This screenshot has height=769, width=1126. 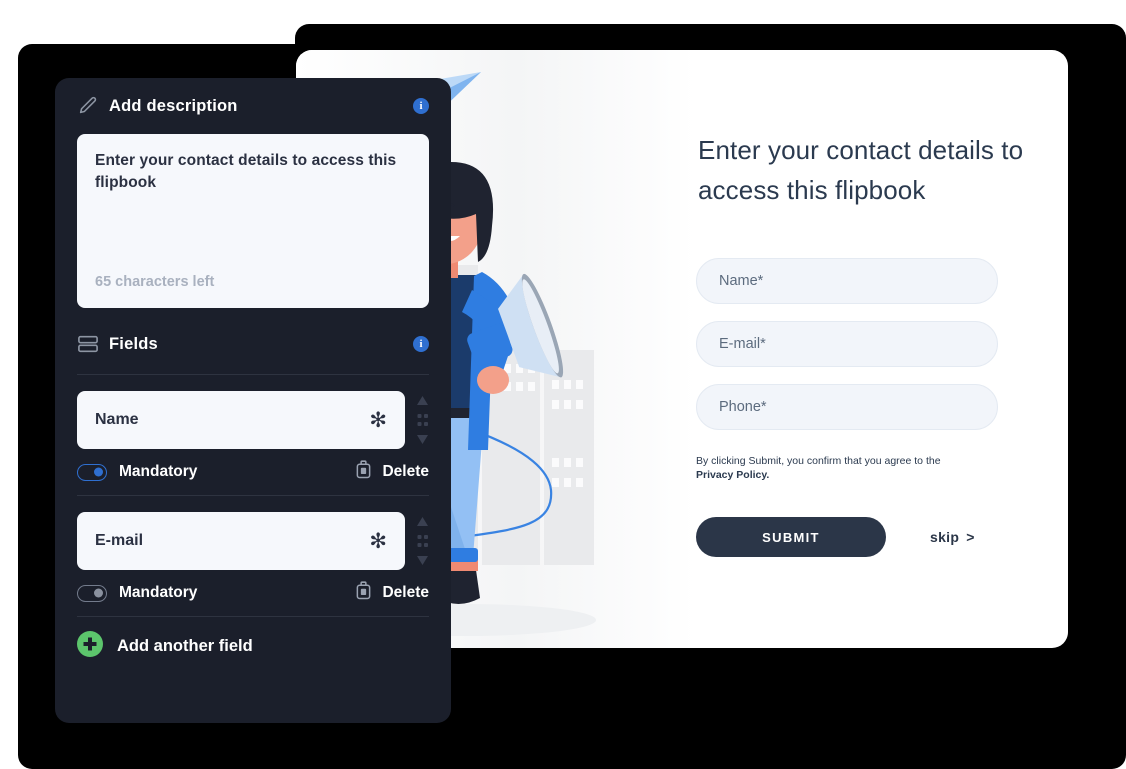 What do you see at coordinates (93, 106) in the screenshot?
I see `pencil-icon` at bounding box center [93, 106].